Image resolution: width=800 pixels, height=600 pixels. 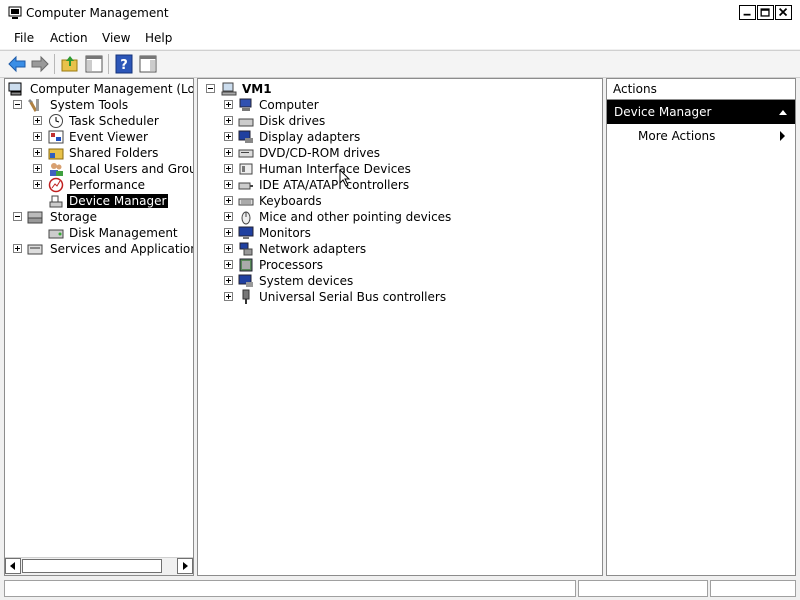 What do you see at coordinates (313, 249) in the screenshot?
I see `device-category-label: Network adapters` at bounding box center [313, 249].